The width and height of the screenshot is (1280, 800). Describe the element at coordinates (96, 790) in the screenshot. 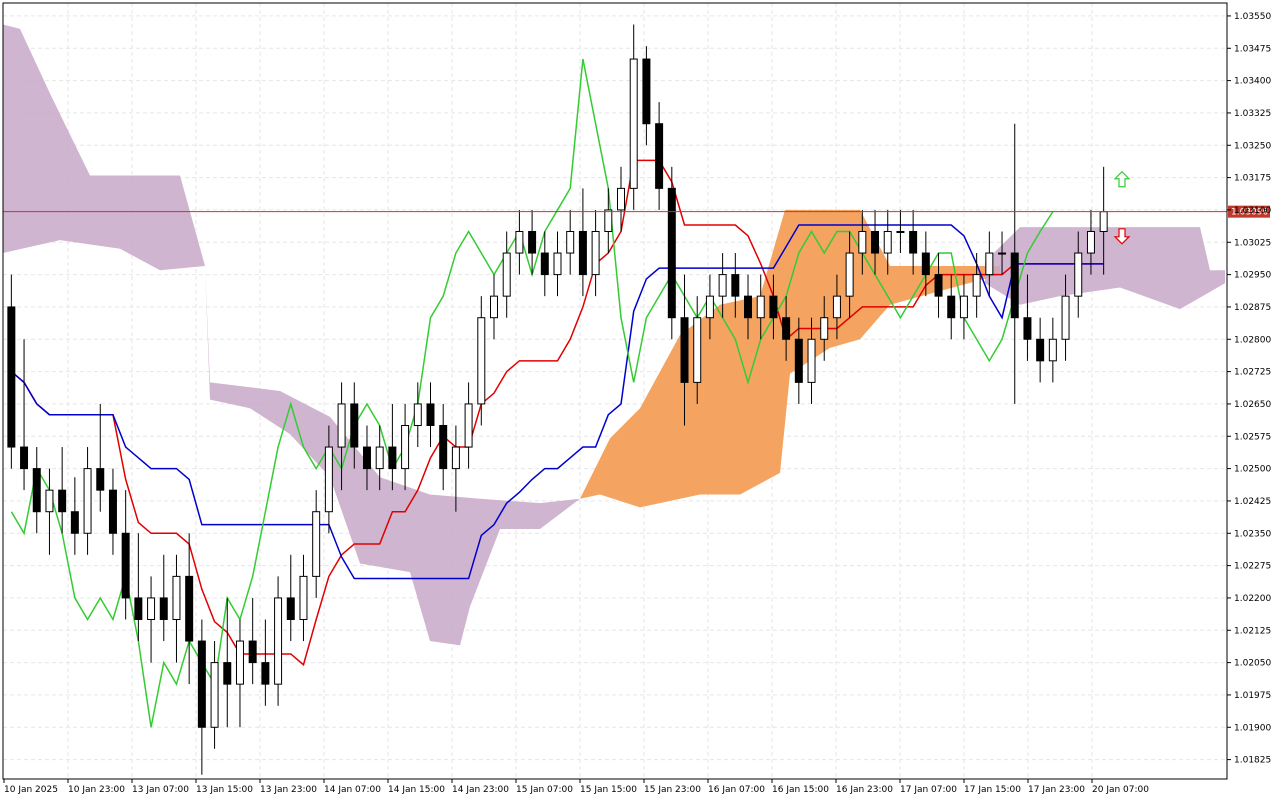

I see `x-tick-label: 10 Jan 23:00` at that location.